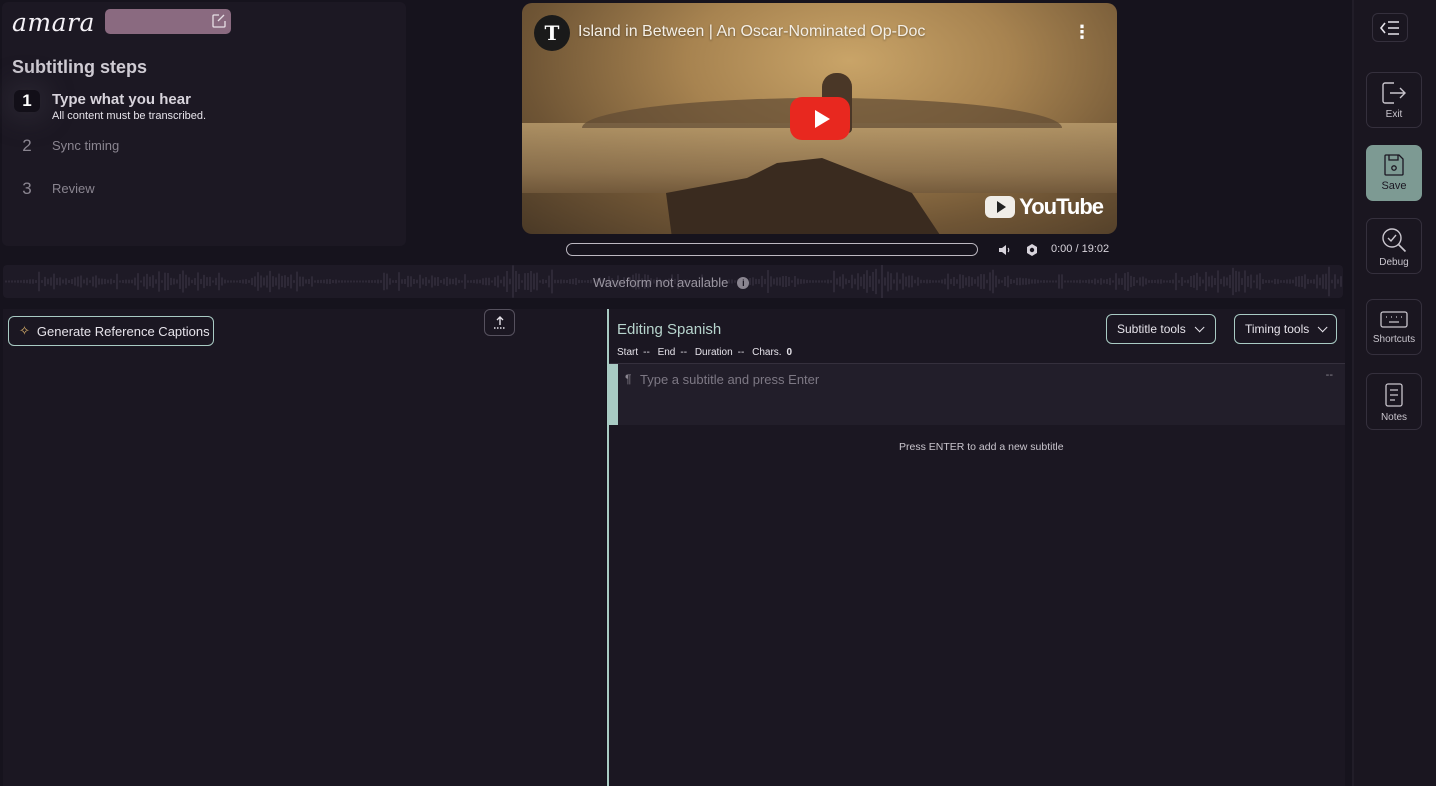 The image size is (1436, 786). I want to click on subtitle-tools-dropdown: Subtitle tools, so click(1161, 329).